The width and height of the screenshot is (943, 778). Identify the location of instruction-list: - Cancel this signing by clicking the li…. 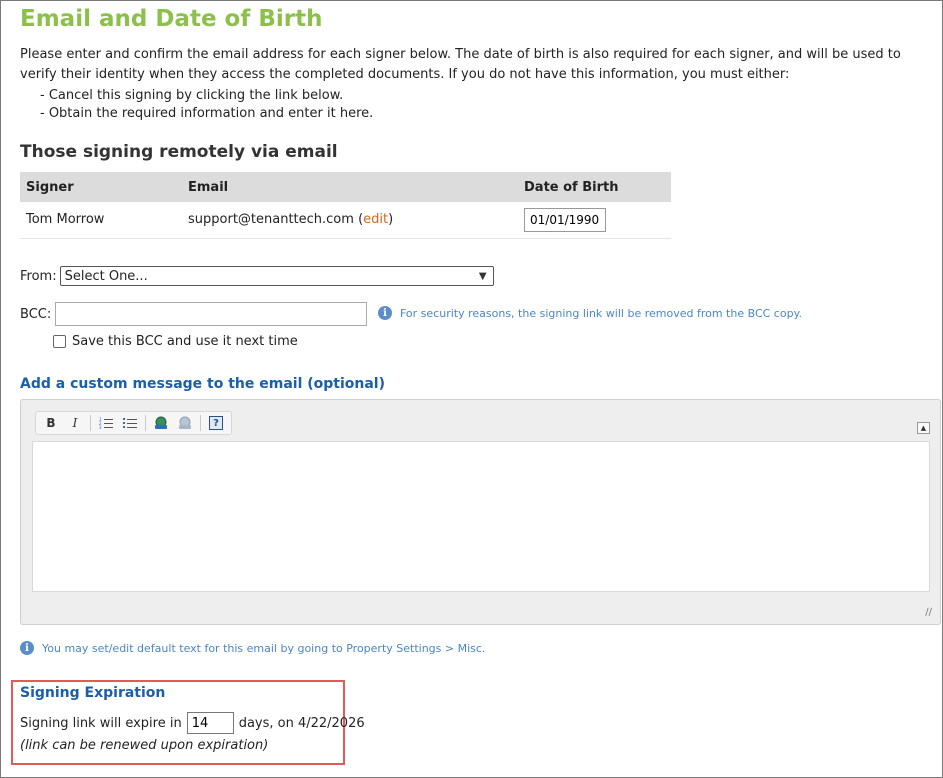
(206, 105).